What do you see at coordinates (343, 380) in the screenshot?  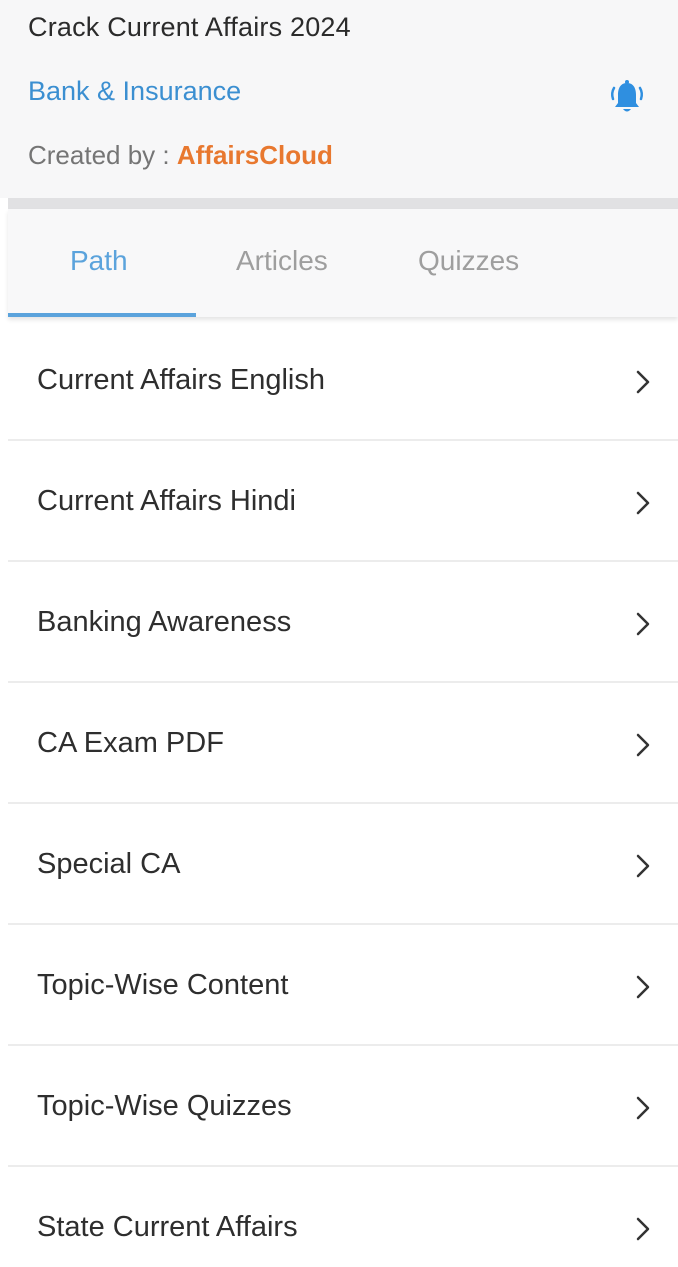 I see `list-item-current-affairs-english: Current Affairs English` at bounding box center [343, 380].